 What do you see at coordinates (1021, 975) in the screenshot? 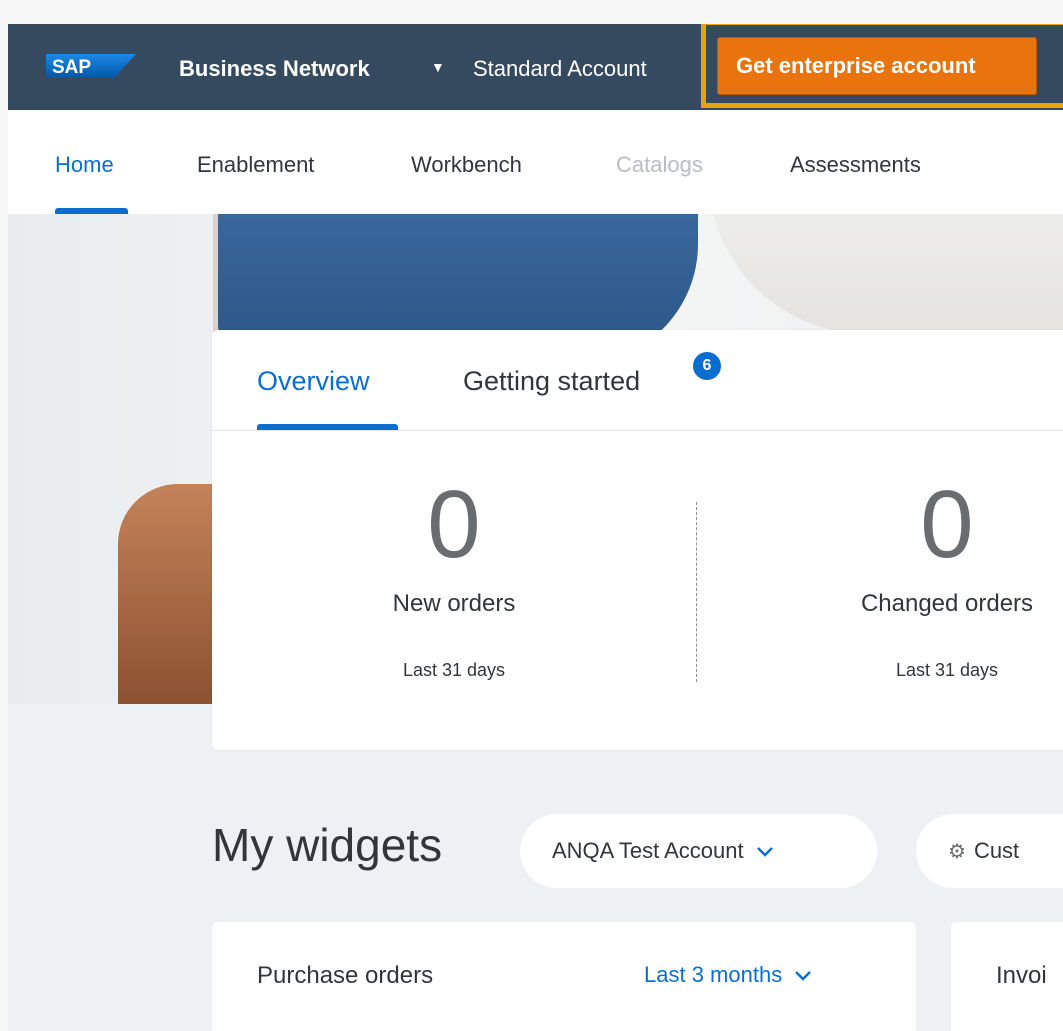
I see `widget-title: Invoi` at bounding box center [1021, 975].